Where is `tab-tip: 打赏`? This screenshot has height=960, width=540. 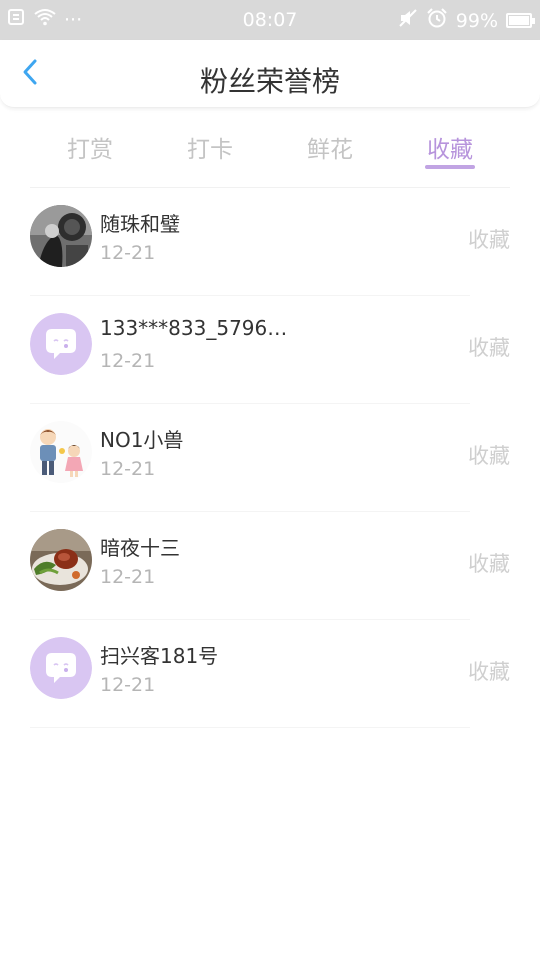 tab-tip: 打赏 is located at coordinates (90, 147).